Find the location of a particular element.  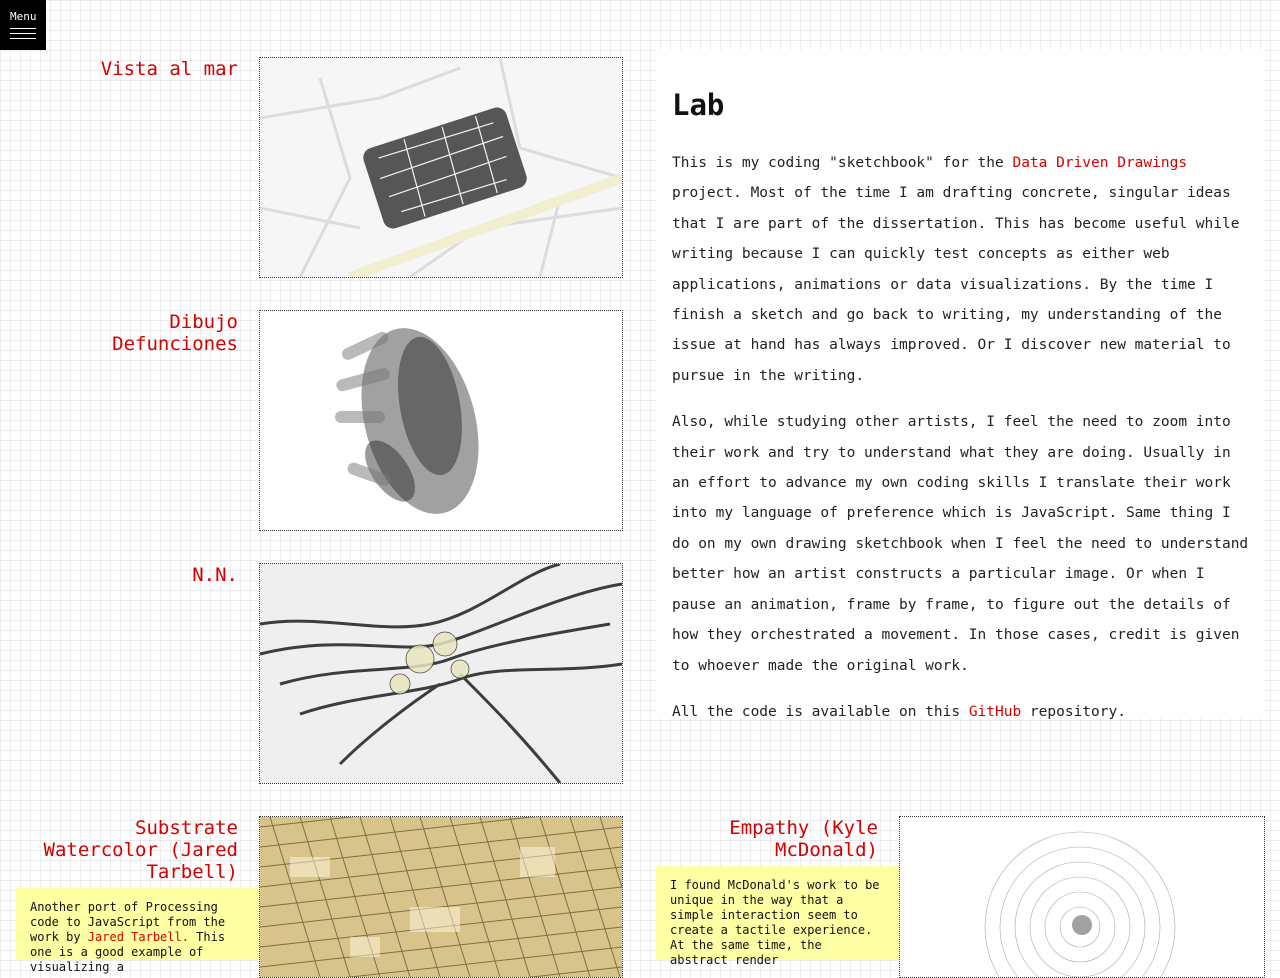

sketch-title-substrate-watercolor: Substrate Watercolor (Jared Tarbell) is located at coordinates (139, 850).